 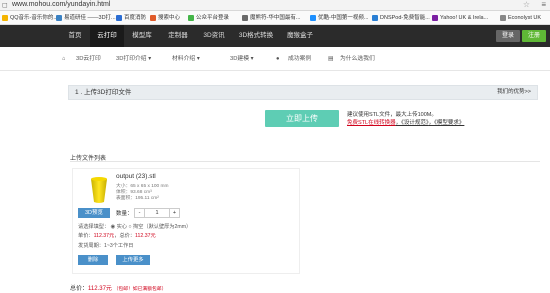 I want to click on design-spec-link: ，《设计规范》, so click(x=412, y=123).